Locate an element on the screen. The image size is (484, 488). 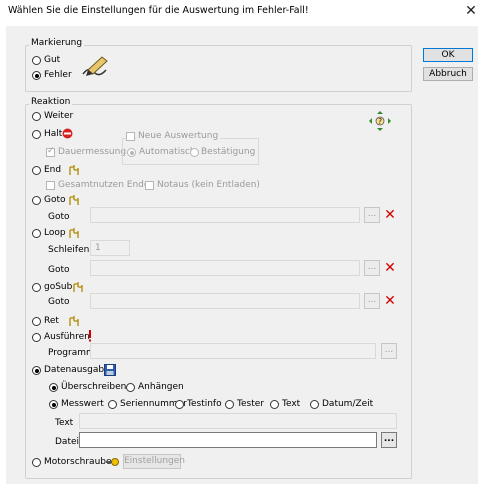
label-gosub: goSub is located at coordinates (58, 287).